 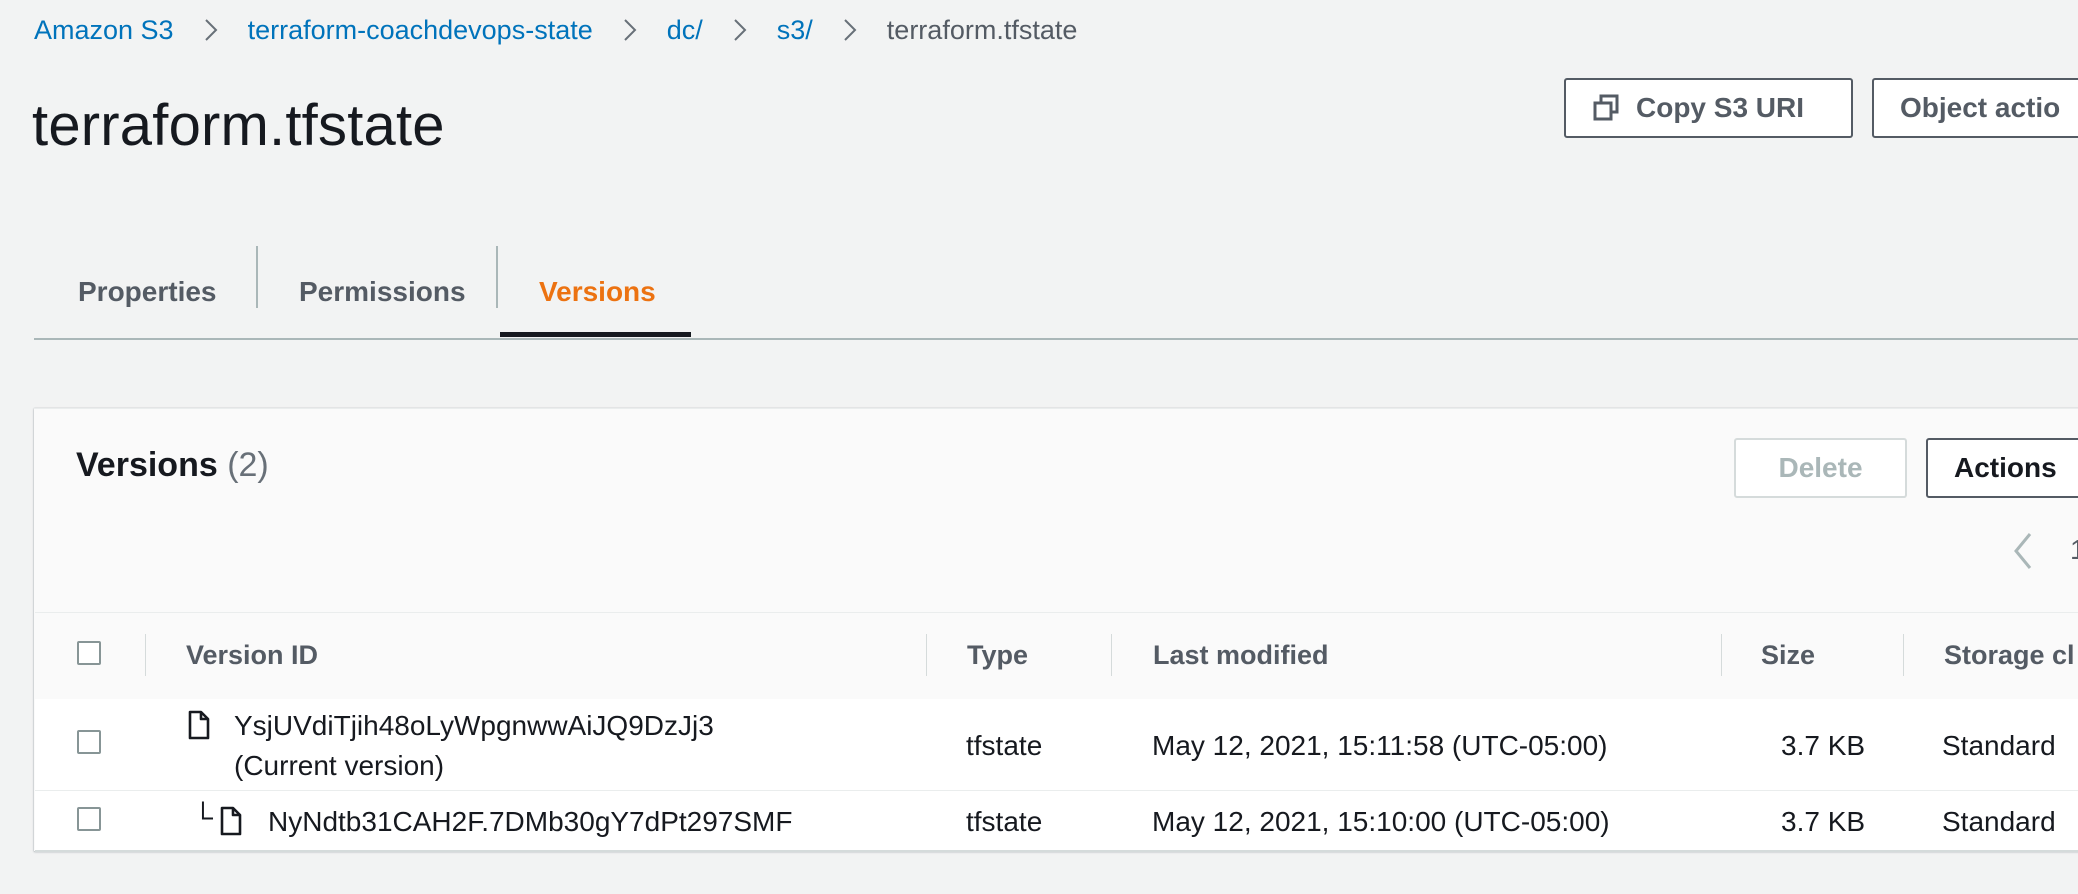 I want to click on breadcrumb-link-bucket: terraform-coachdevops-state, so click(x=420, y=30).